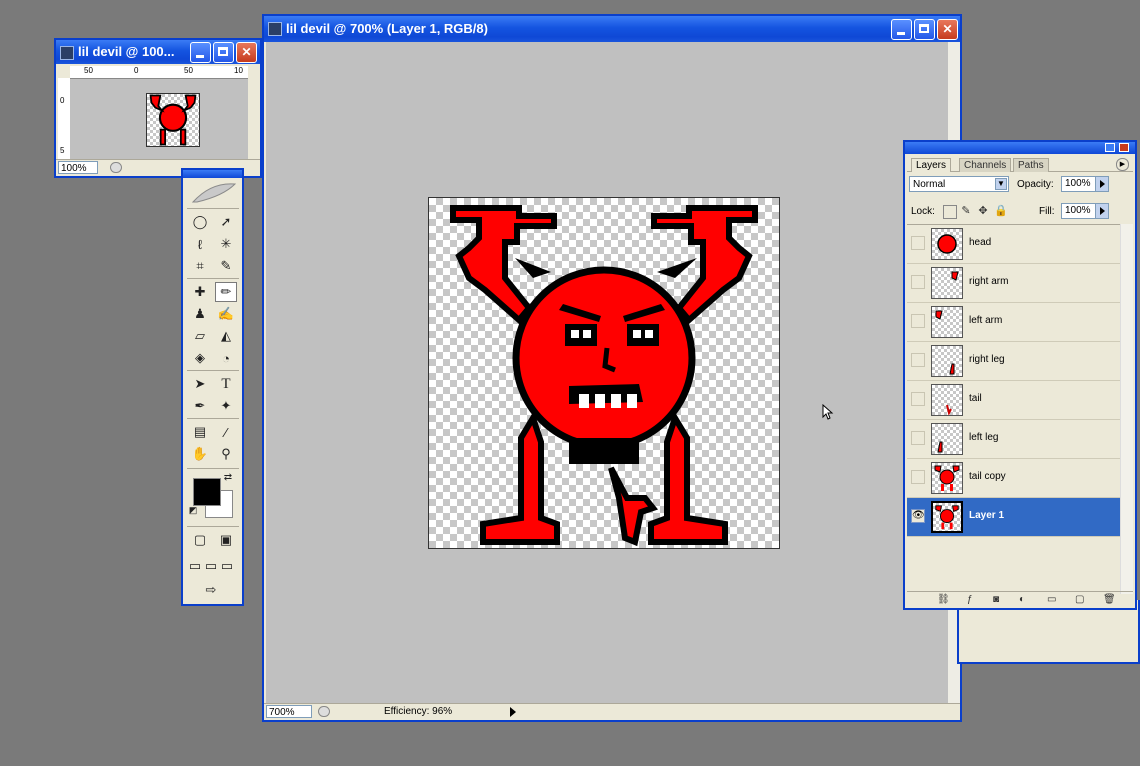  Describe the element at coordinates (207, 492) in the screenshot. I see `foreground-color-swatch` at that location.